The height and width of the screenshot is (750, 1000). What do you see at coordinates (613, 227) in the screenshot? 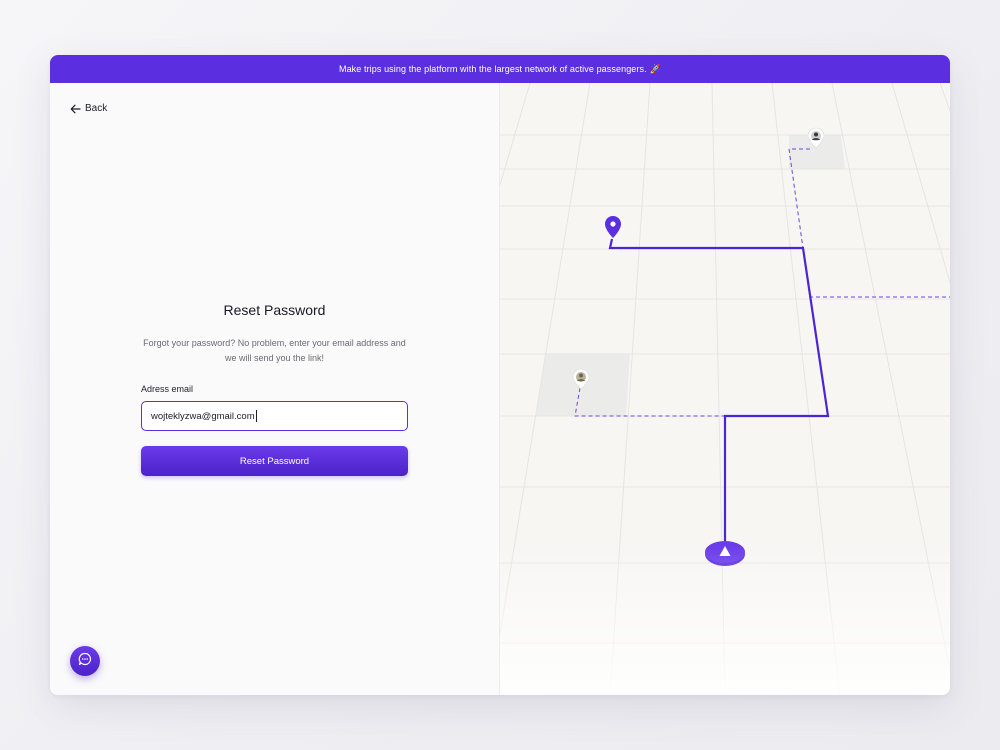
I see `map-pin-icon` at bounding box center [613, 227].